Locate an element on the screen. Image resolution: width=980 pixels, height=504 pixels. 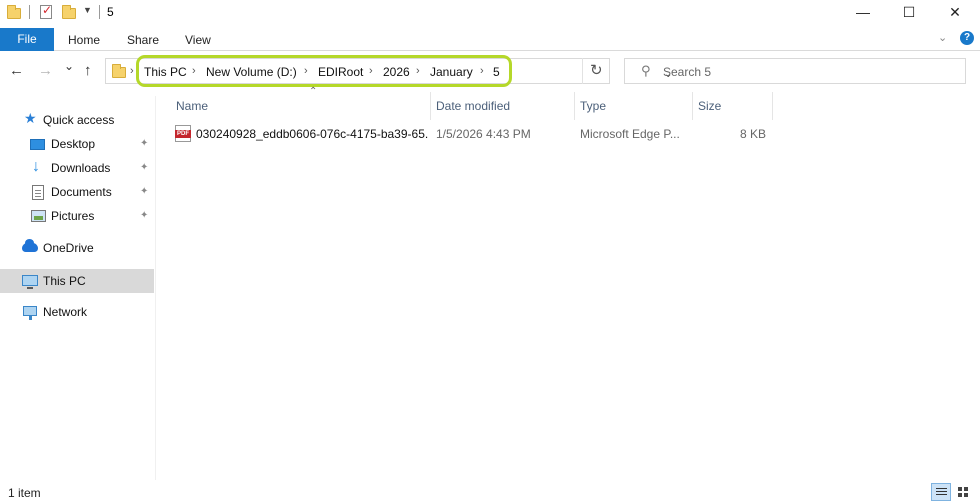
status-bar: 1 item is located at coordinates (490, 492).